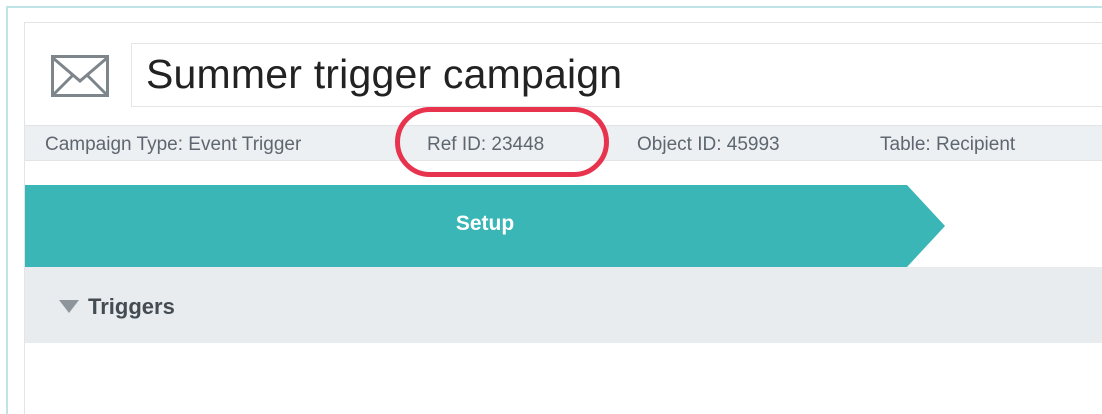  What do you see at coordinates (173, 144) in the screenshot?
I see `campaign-type-label: Campaign Type: Event Trigger` at bounding box center [173, 144].